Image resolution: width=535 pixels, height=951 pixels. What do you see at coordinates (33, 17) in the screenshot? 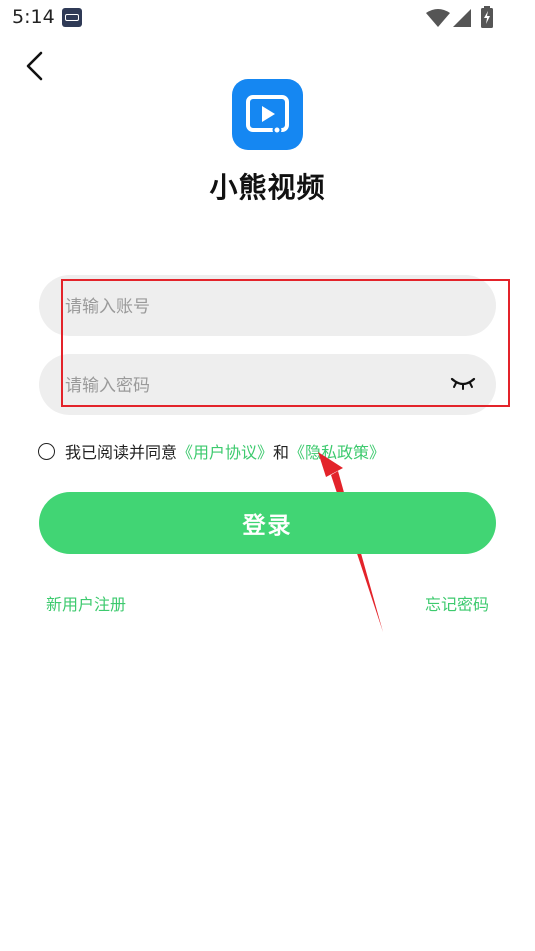
I see `status-time: 5:14` at bounding box center [33, 17].